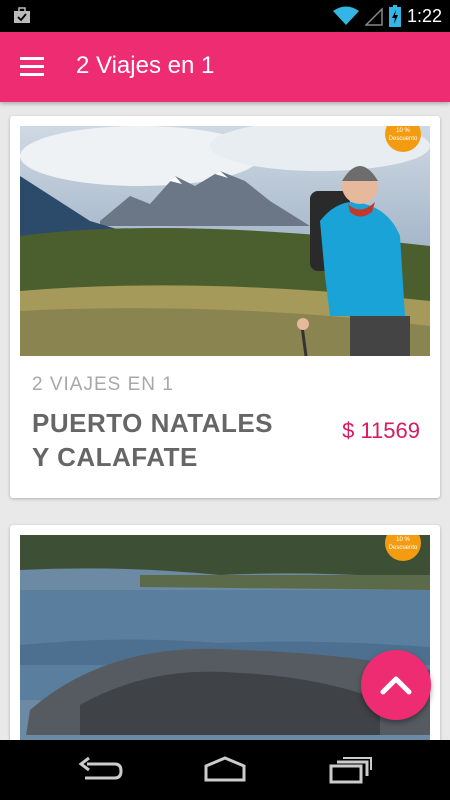 This screenshot has height=800, width=450. I want to click on battery-charging-icon, so click(394, 16).